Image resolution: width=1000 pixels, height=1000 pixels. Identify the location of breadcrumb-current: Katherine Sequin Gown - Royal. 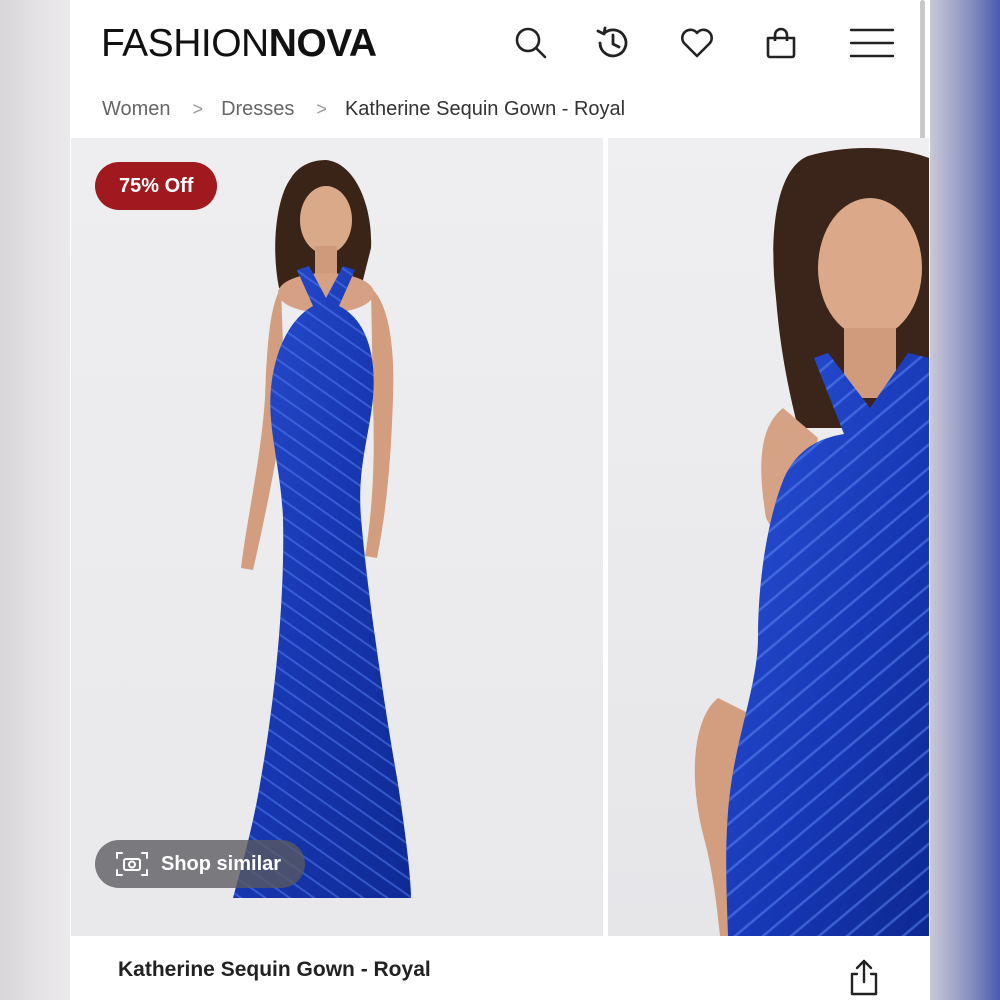
(485, 108).